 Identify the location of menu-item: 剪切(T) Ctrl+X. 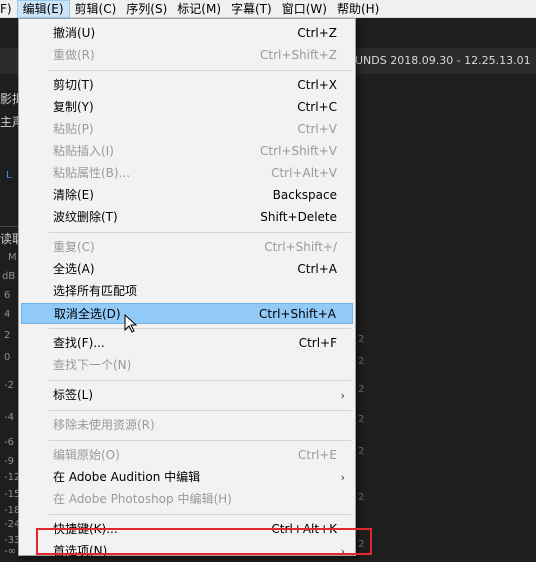
(187, 85).